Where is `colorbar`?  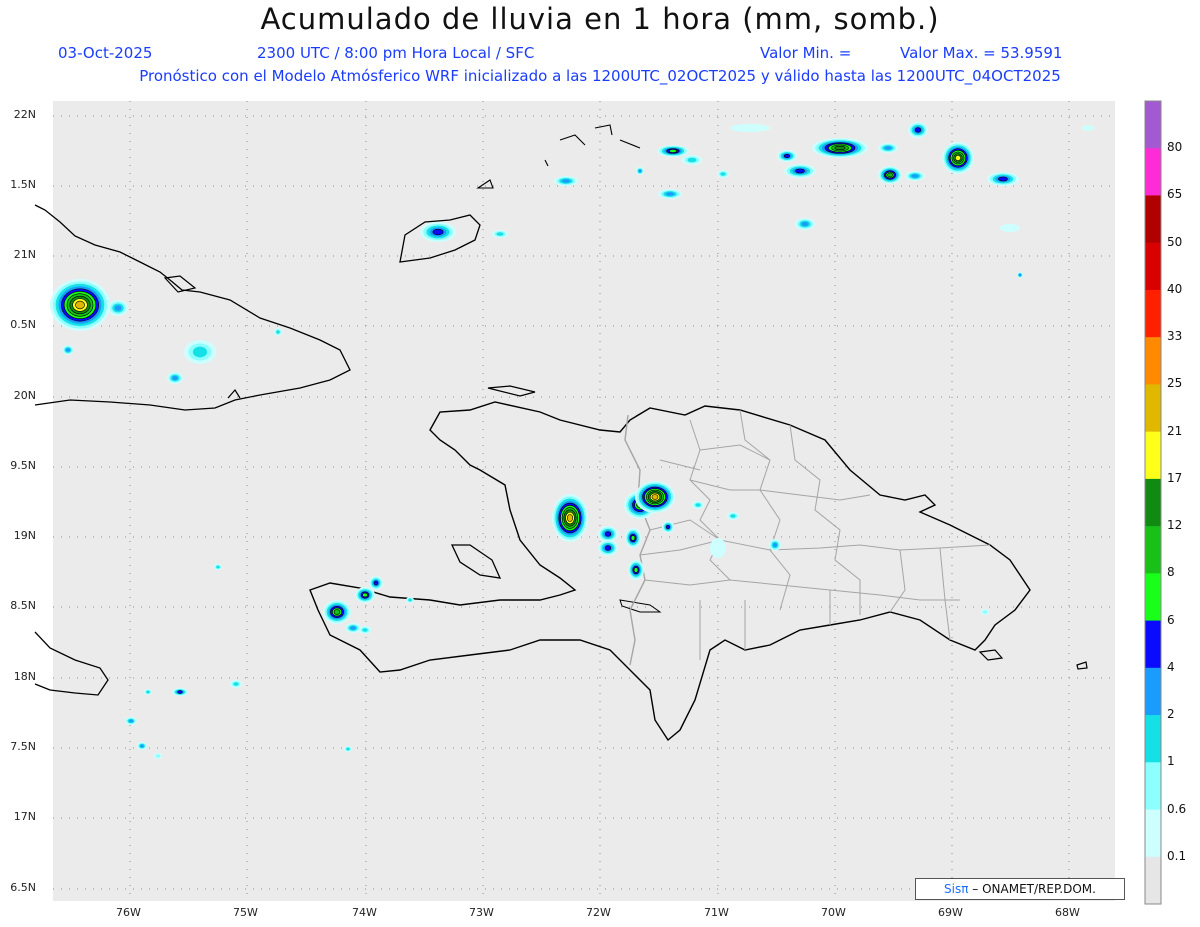
colorbar is located at coordinates (1153, 502).